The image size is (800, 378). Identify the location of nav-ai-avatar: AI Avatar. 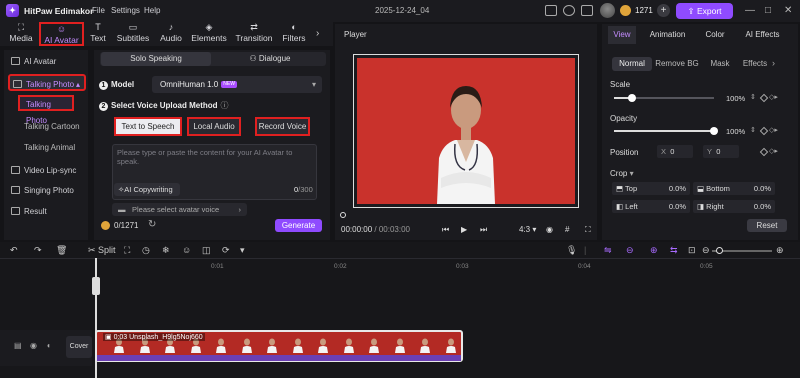
(47, 61).